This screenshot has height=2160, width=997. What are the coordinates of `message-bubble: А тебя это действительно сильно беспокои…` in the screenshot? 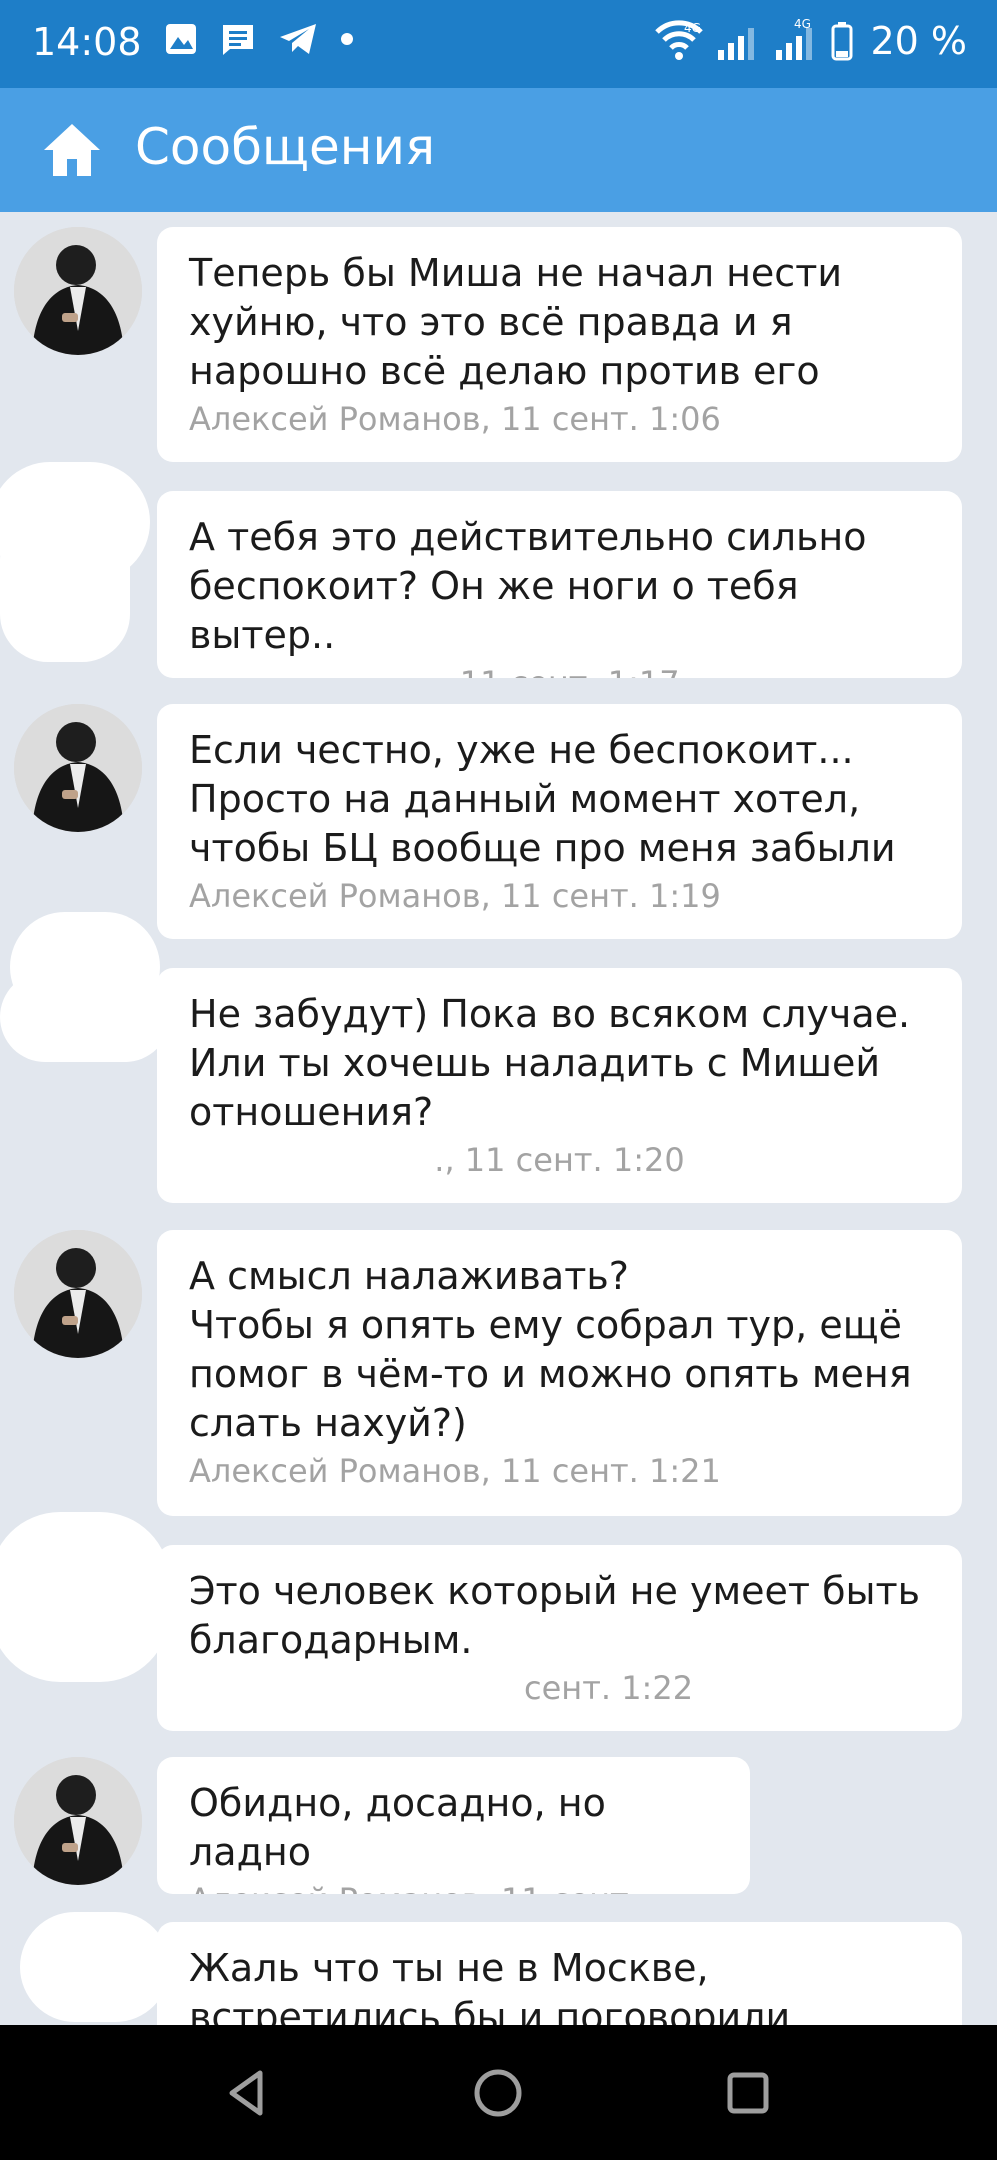 It's located at (559, 584).